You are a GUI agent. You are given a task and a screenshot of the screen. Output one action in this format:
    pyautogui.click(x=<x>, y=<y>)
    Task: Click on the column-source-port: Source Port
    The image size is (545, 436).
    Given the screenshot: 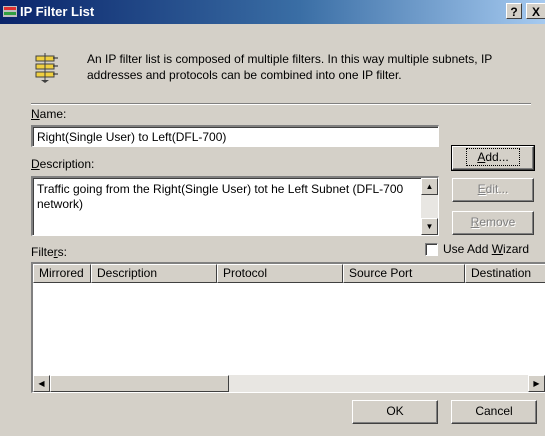 What is the action you would take?
    pyautogui.click(x=404, y=273)
    